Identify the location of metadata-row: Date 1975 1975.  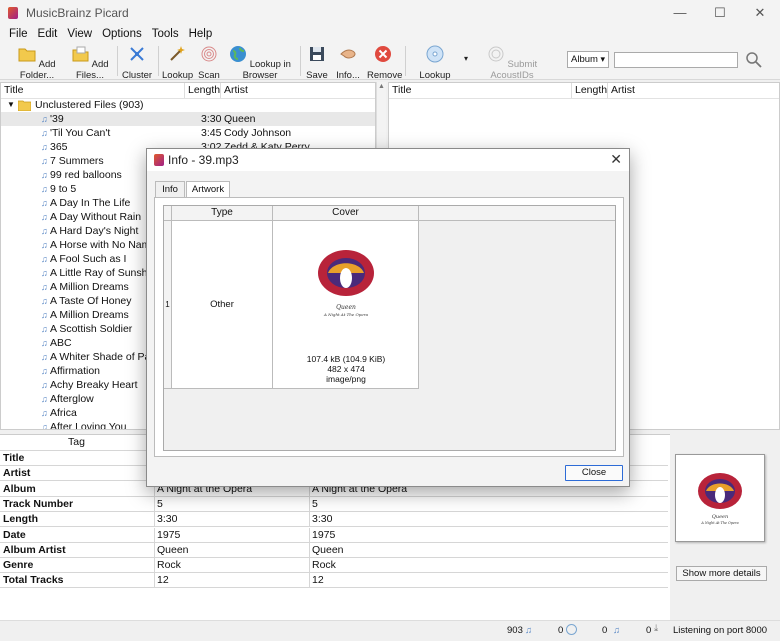
(334, 535).